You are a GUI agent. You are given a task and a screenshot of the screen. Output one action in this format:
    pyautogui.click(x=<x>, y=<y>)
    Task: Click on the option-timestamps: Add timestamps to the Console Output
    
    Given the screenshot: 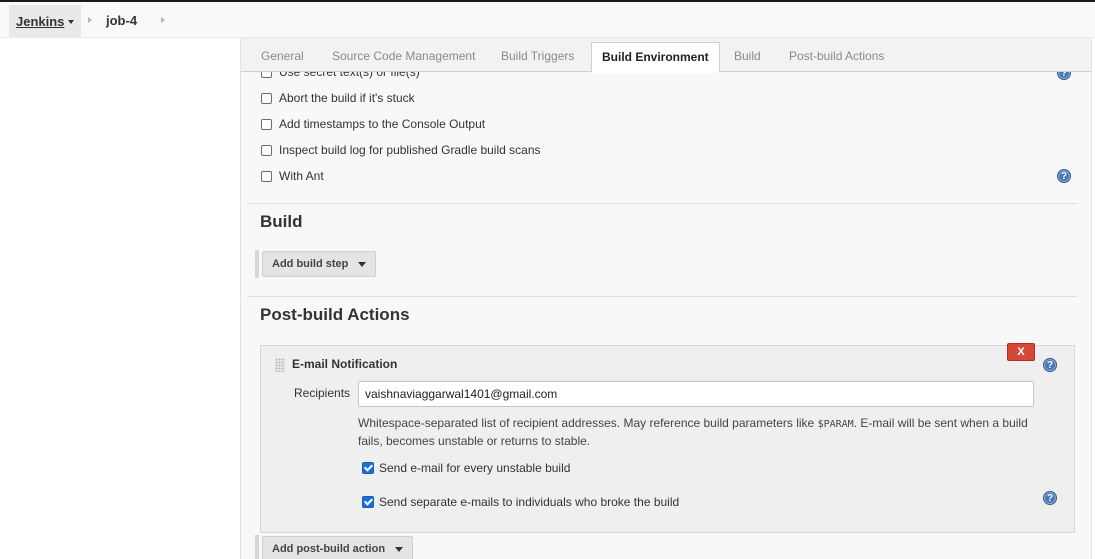 What is the action you would take?
    pyautogui.click(x=373, y=124)
    